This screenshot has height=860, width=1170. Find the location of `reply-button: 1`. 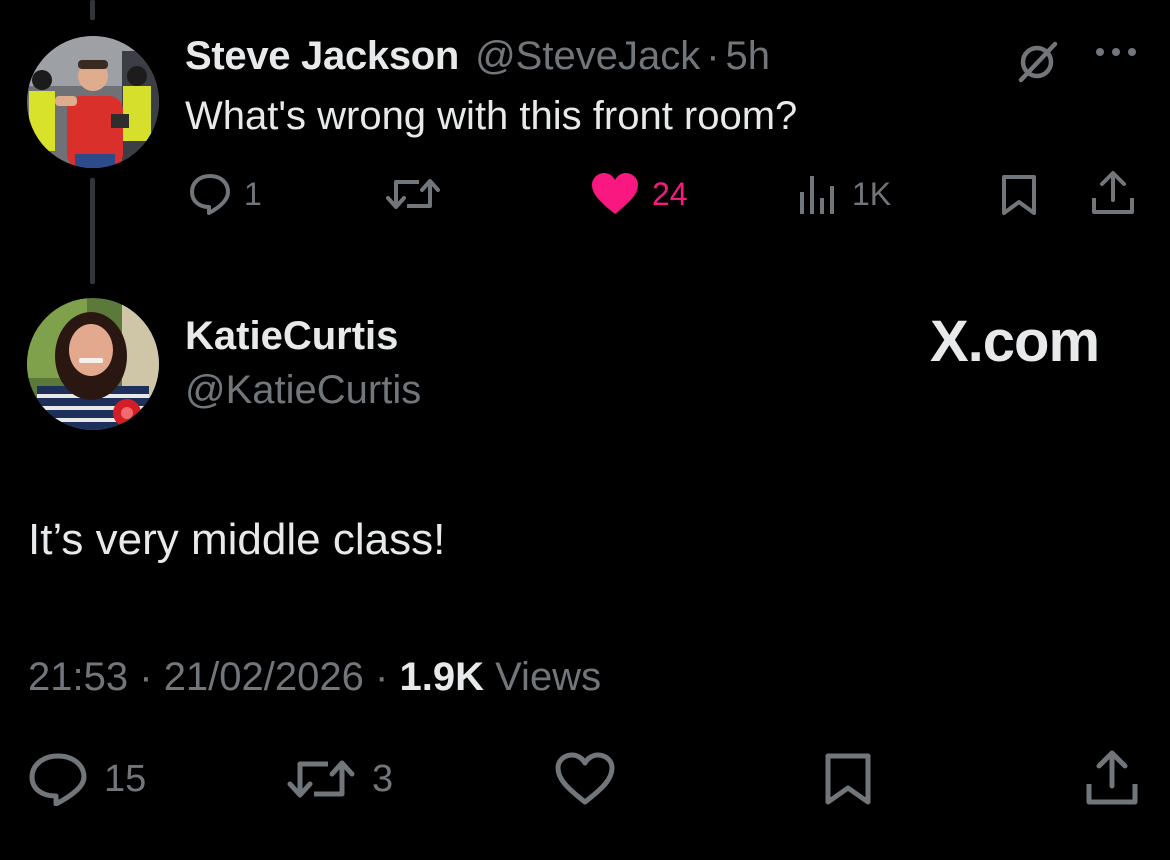

reply-button: 1 is located at coordinates (225, 194).